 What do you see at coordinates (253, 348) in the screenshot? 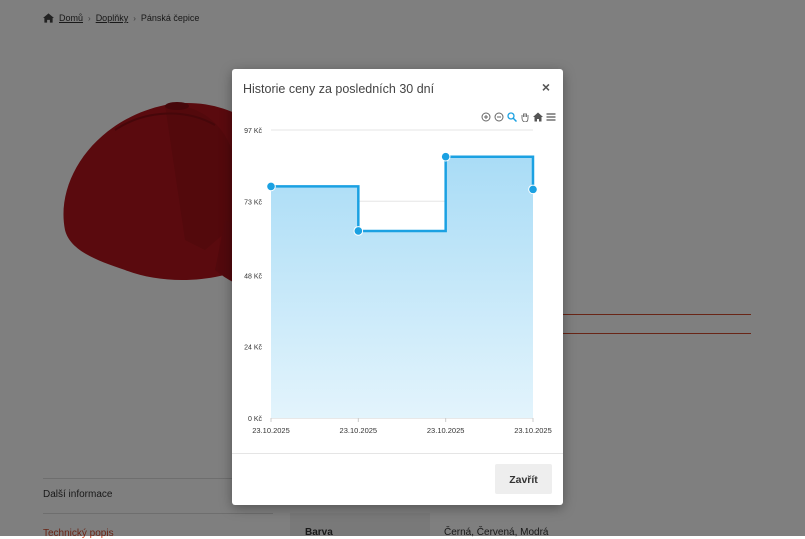
I see `y-tick-label: 24 Kč` at bounding box center [253, 348].